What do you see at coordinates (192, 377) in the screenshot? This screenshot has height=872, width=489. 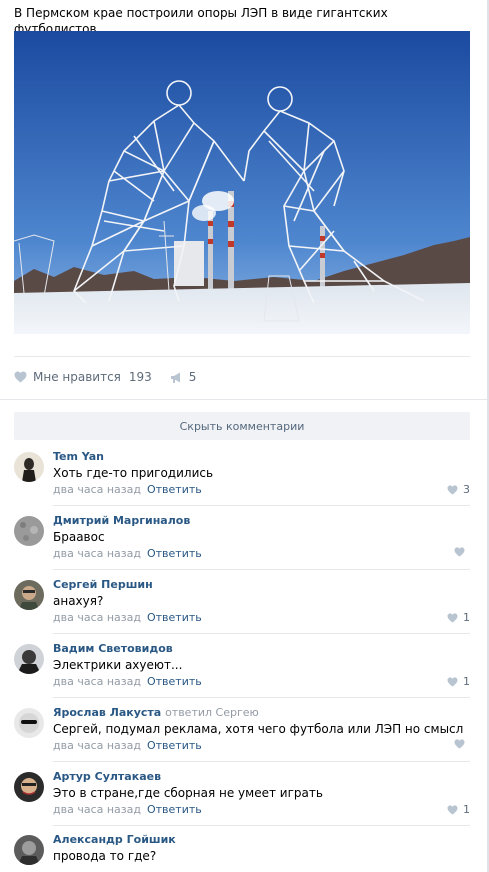 I see `share-count: 5` at bounding box center [192, 377].